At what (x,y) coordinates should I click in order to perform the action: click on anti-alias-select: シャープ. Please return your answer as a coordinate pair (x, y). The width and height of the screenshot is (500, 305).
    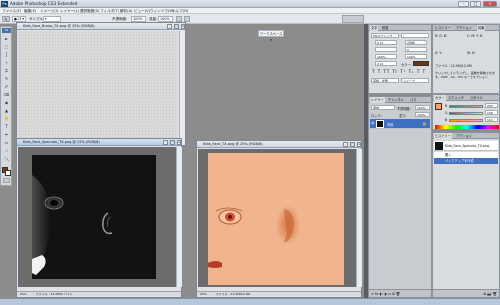
    Looking at the image, I should click on (415, 80).